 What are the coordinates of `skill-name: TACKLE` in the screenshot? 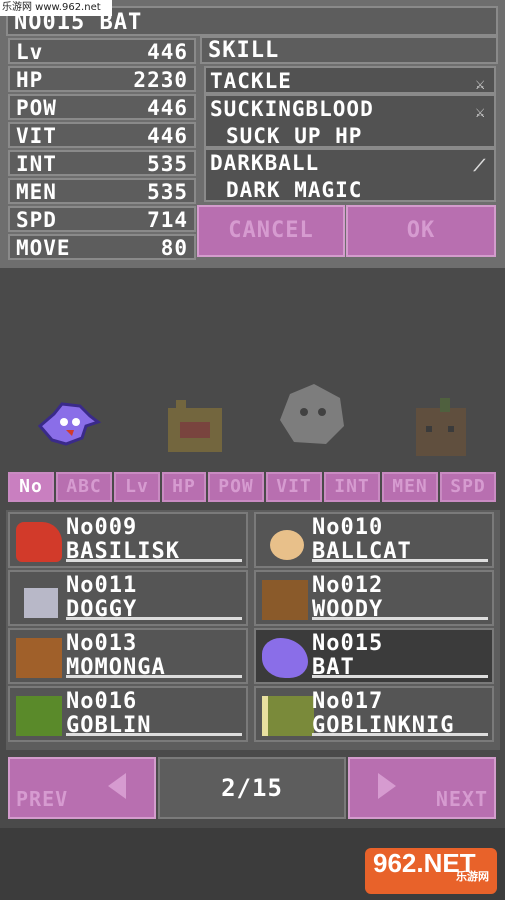 It's located at (251, 81).